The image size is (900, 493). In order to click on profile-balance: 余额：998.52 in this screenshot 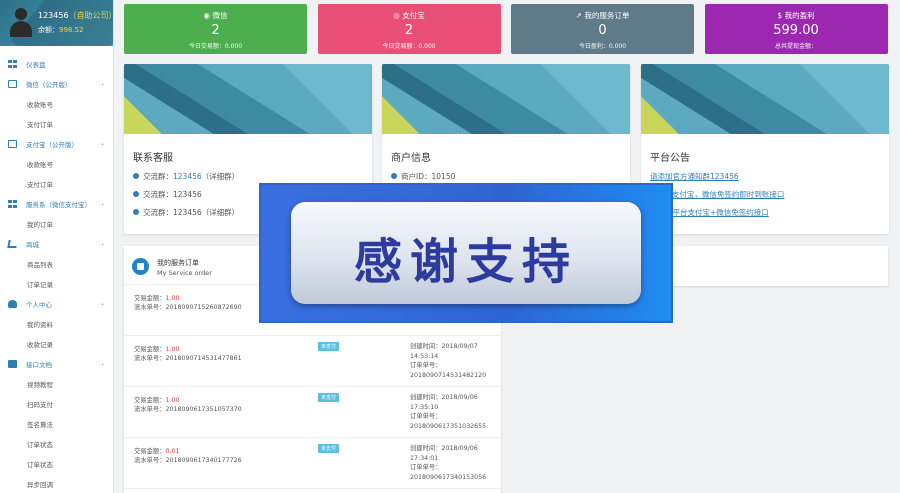, I will do `click(61, 30)`.